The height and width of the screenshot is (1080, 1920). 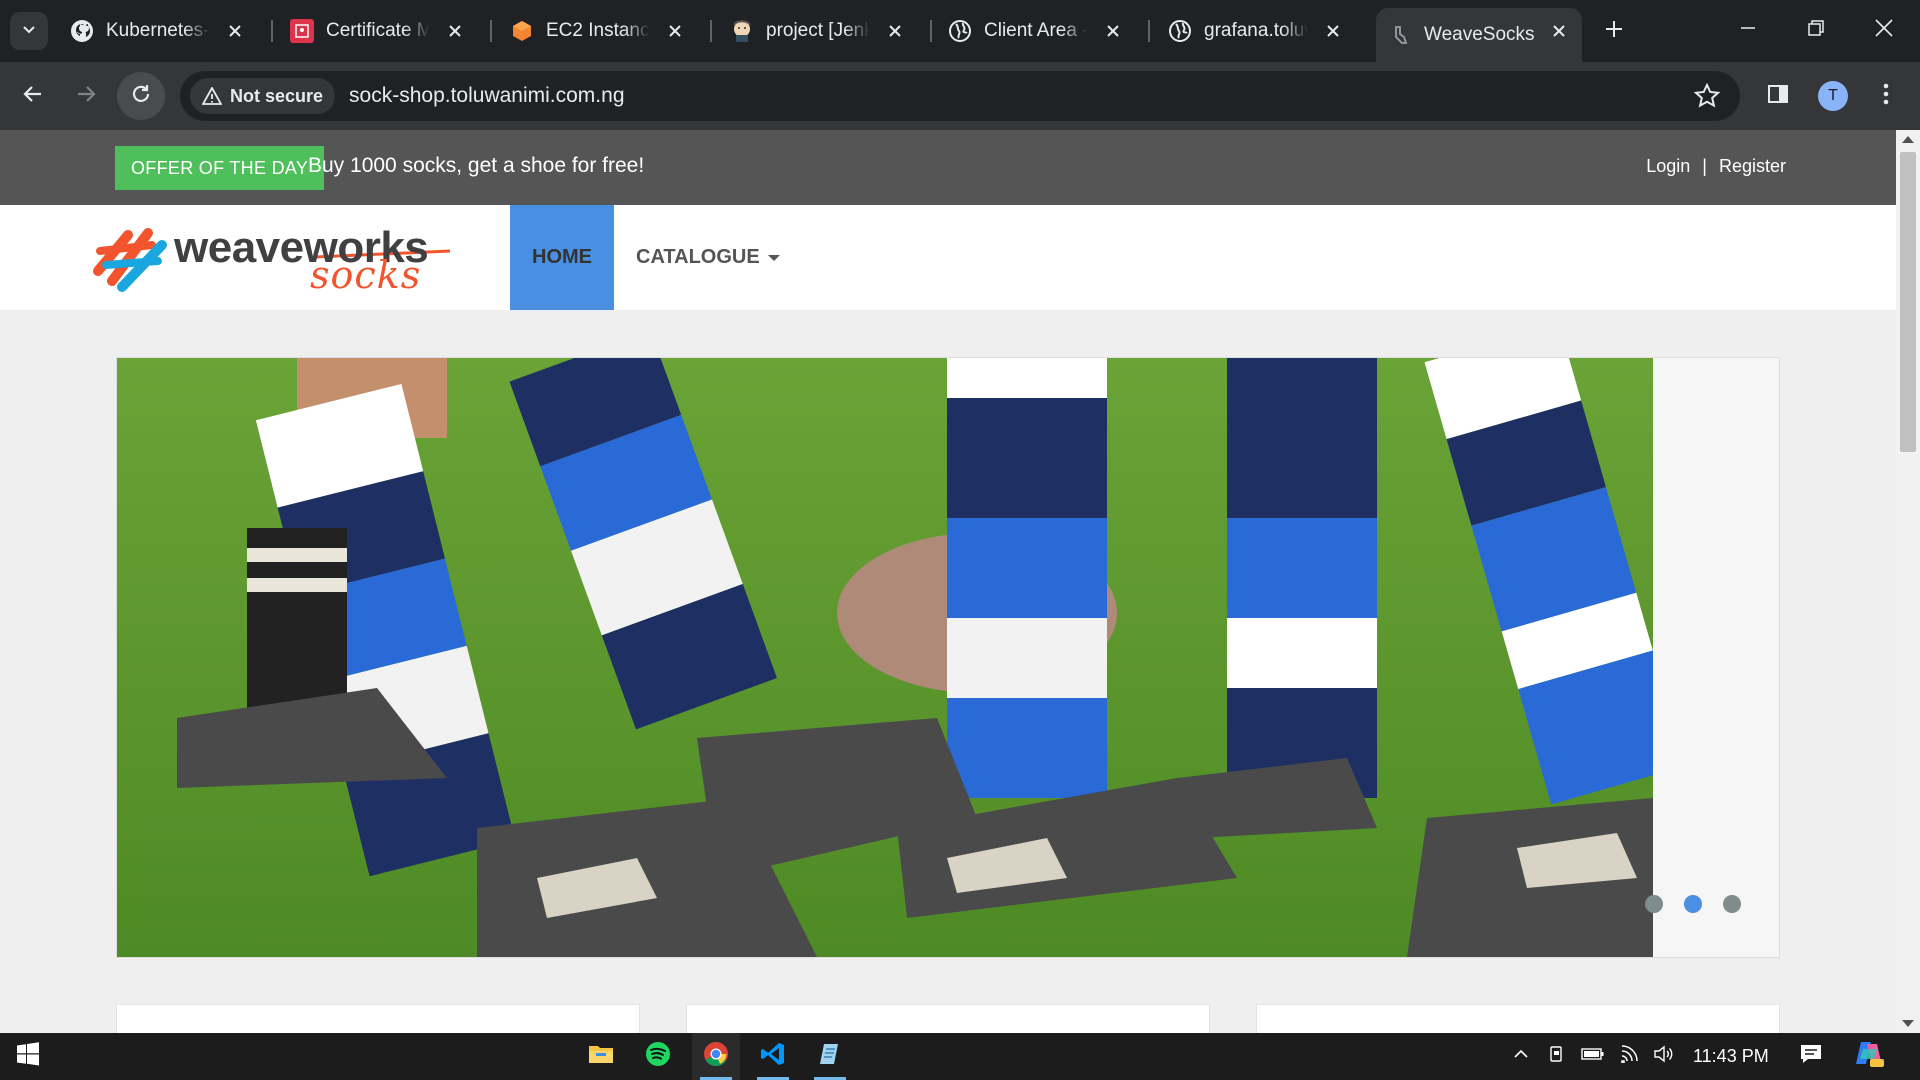 I want to click on more-vertical-icon, so click(x=1886, y=96).